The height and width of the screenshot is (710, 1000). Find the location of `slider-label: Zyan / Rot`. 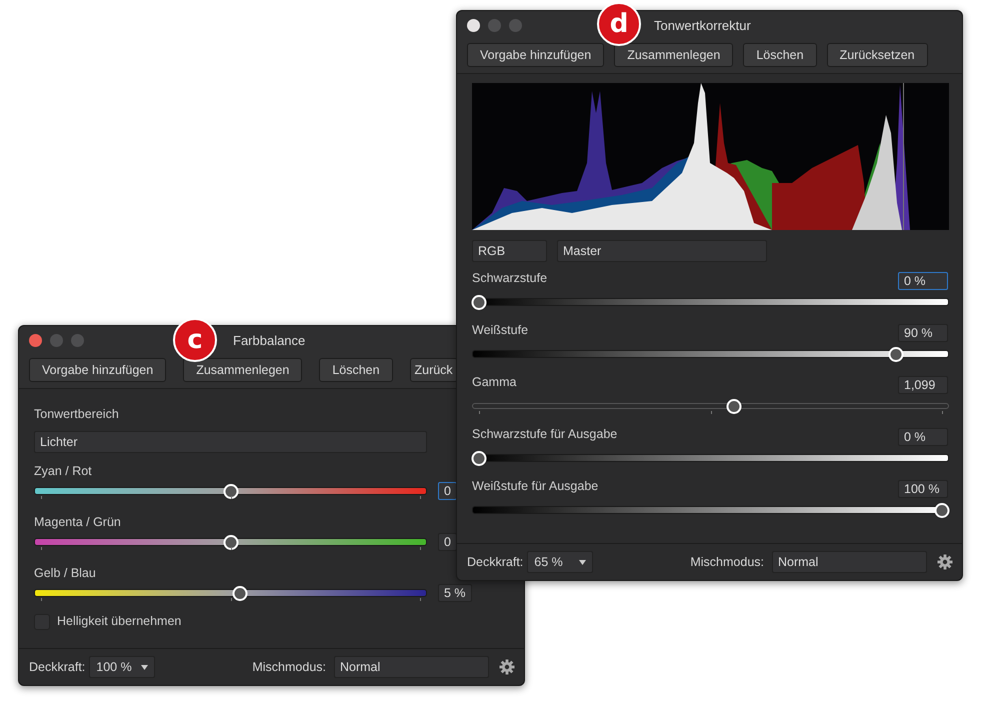

slider-label: Zyan / Rot is located at coordinates (63, 471).